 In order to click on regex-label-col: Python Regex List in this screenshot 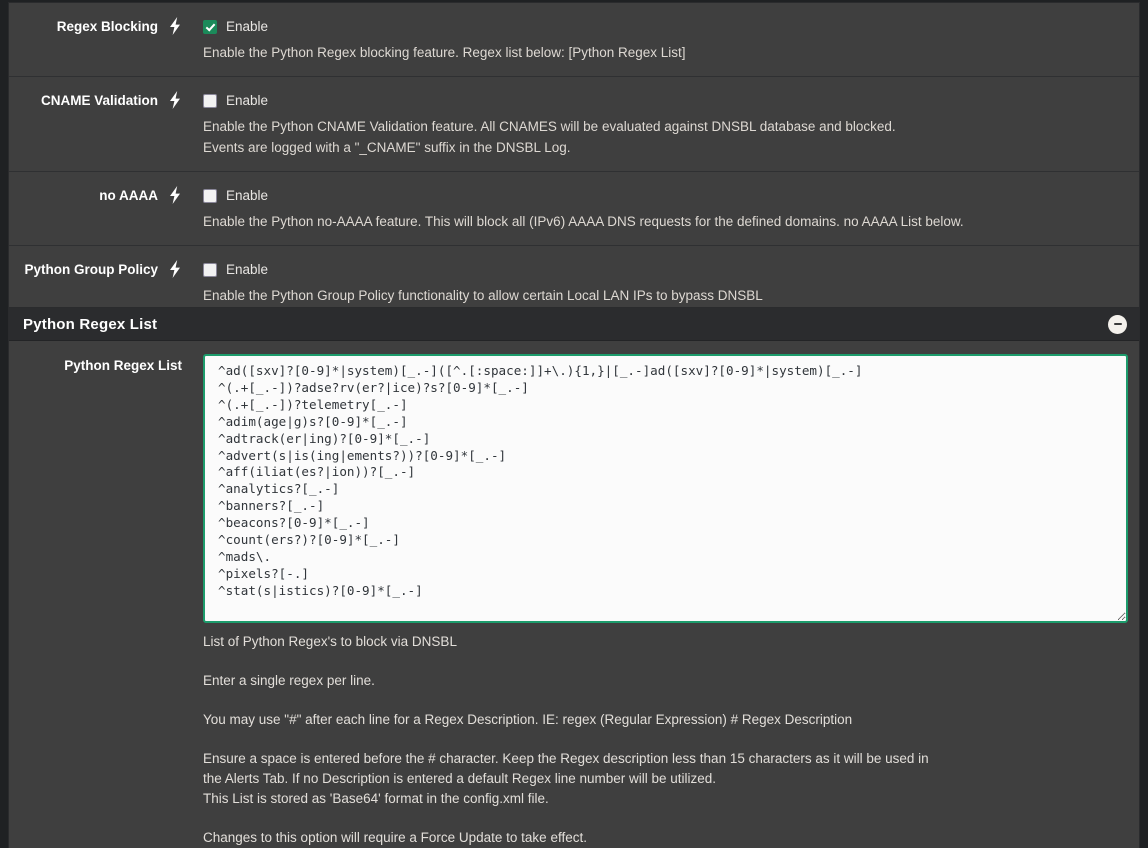, I will do `click(101, 364)`.